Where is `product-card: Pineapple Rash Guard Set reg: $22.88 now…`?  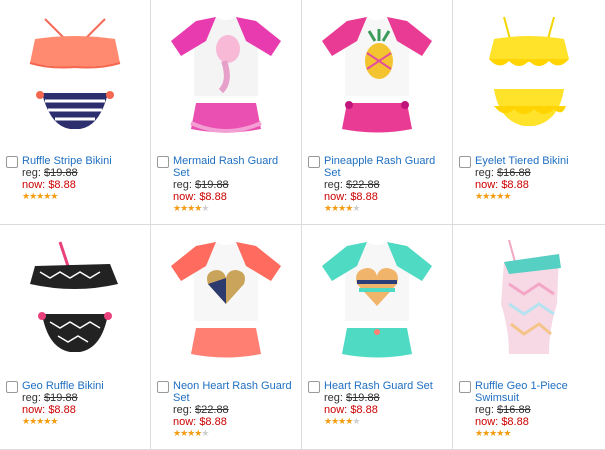
product-card: Pineapple Rash Guard Set reg: $22.88 now… is located at coordinates (377, 112).